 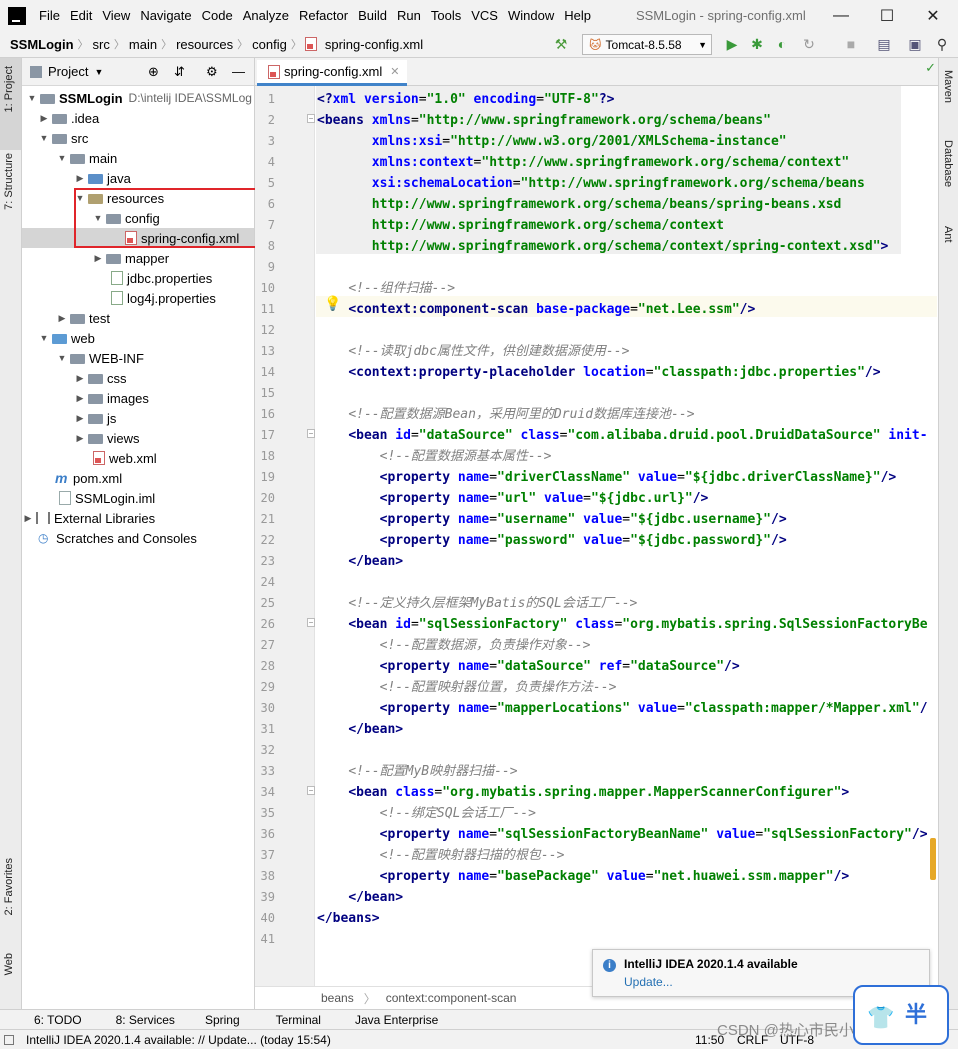 I want to click on tool-spring: Spring, so click(x=222, y=1020).